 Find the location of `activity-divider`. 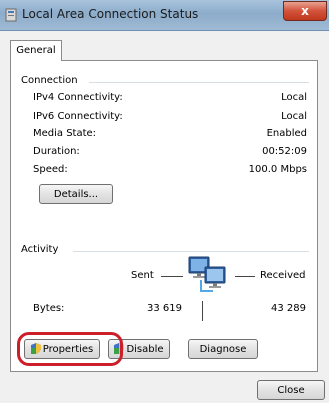

activity-divider is located at coordinates (191, 251).